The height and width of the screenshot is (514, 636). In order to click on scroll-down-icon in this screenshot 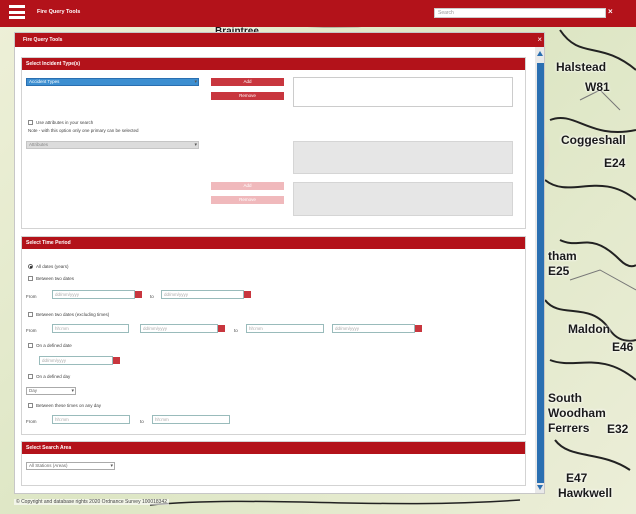, I will do `click(540, 487)`.